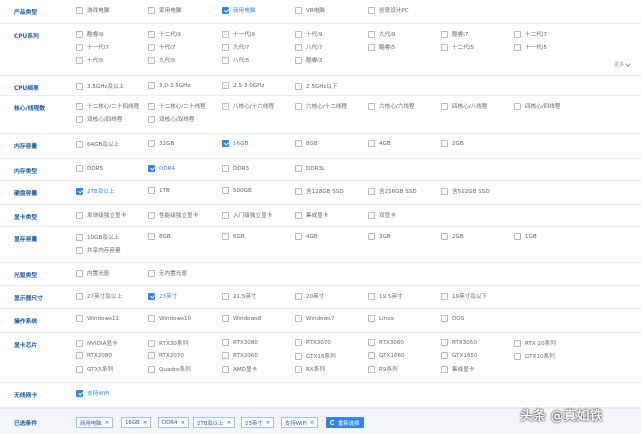  What do you see at coordinates (95, 191) in the screenshot?
I see `filter-option: 2TB及以上` at bounding box center [95, 191].